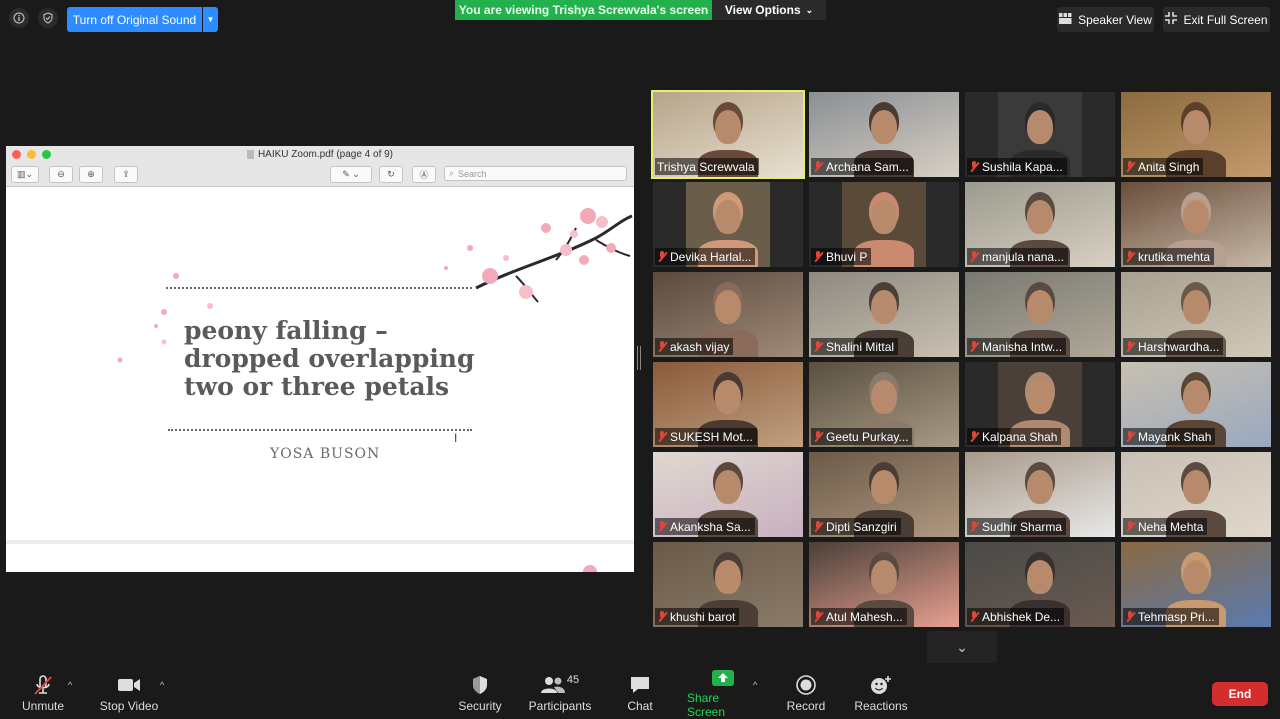  What do you see at coordinates (728, 314) in the screenshot?
I see `participant-tile: akash vijay` at bounding box center [728, 314].